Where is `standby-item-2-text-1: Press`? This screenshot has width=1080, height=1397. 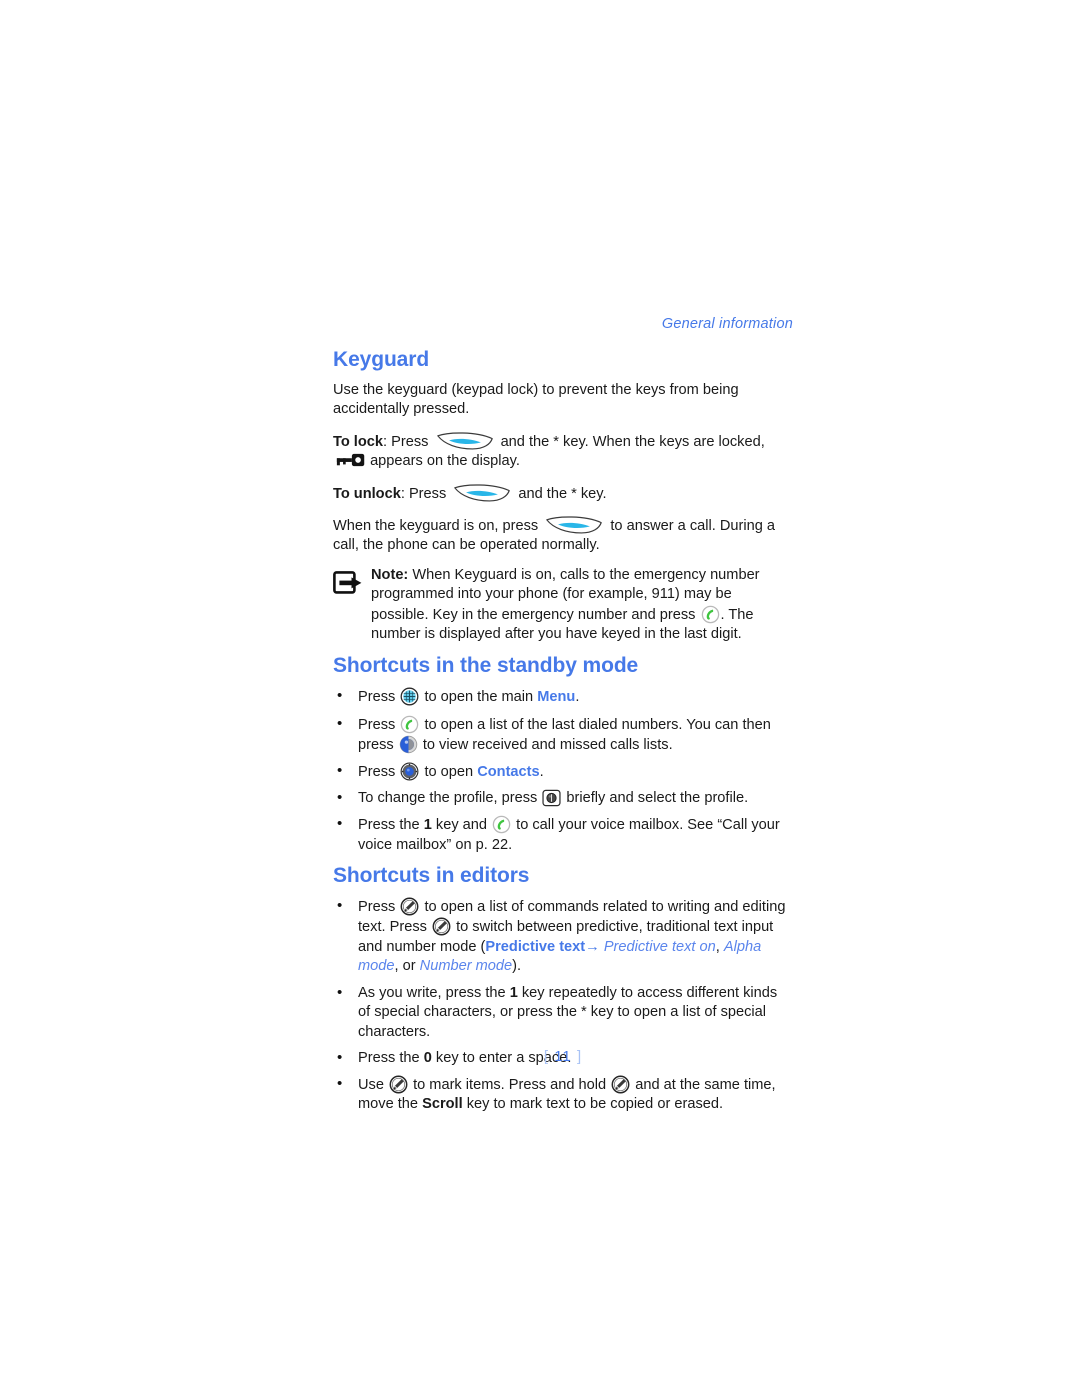
standby-item-2-text-1: Press is located at coordinates (377, 772).